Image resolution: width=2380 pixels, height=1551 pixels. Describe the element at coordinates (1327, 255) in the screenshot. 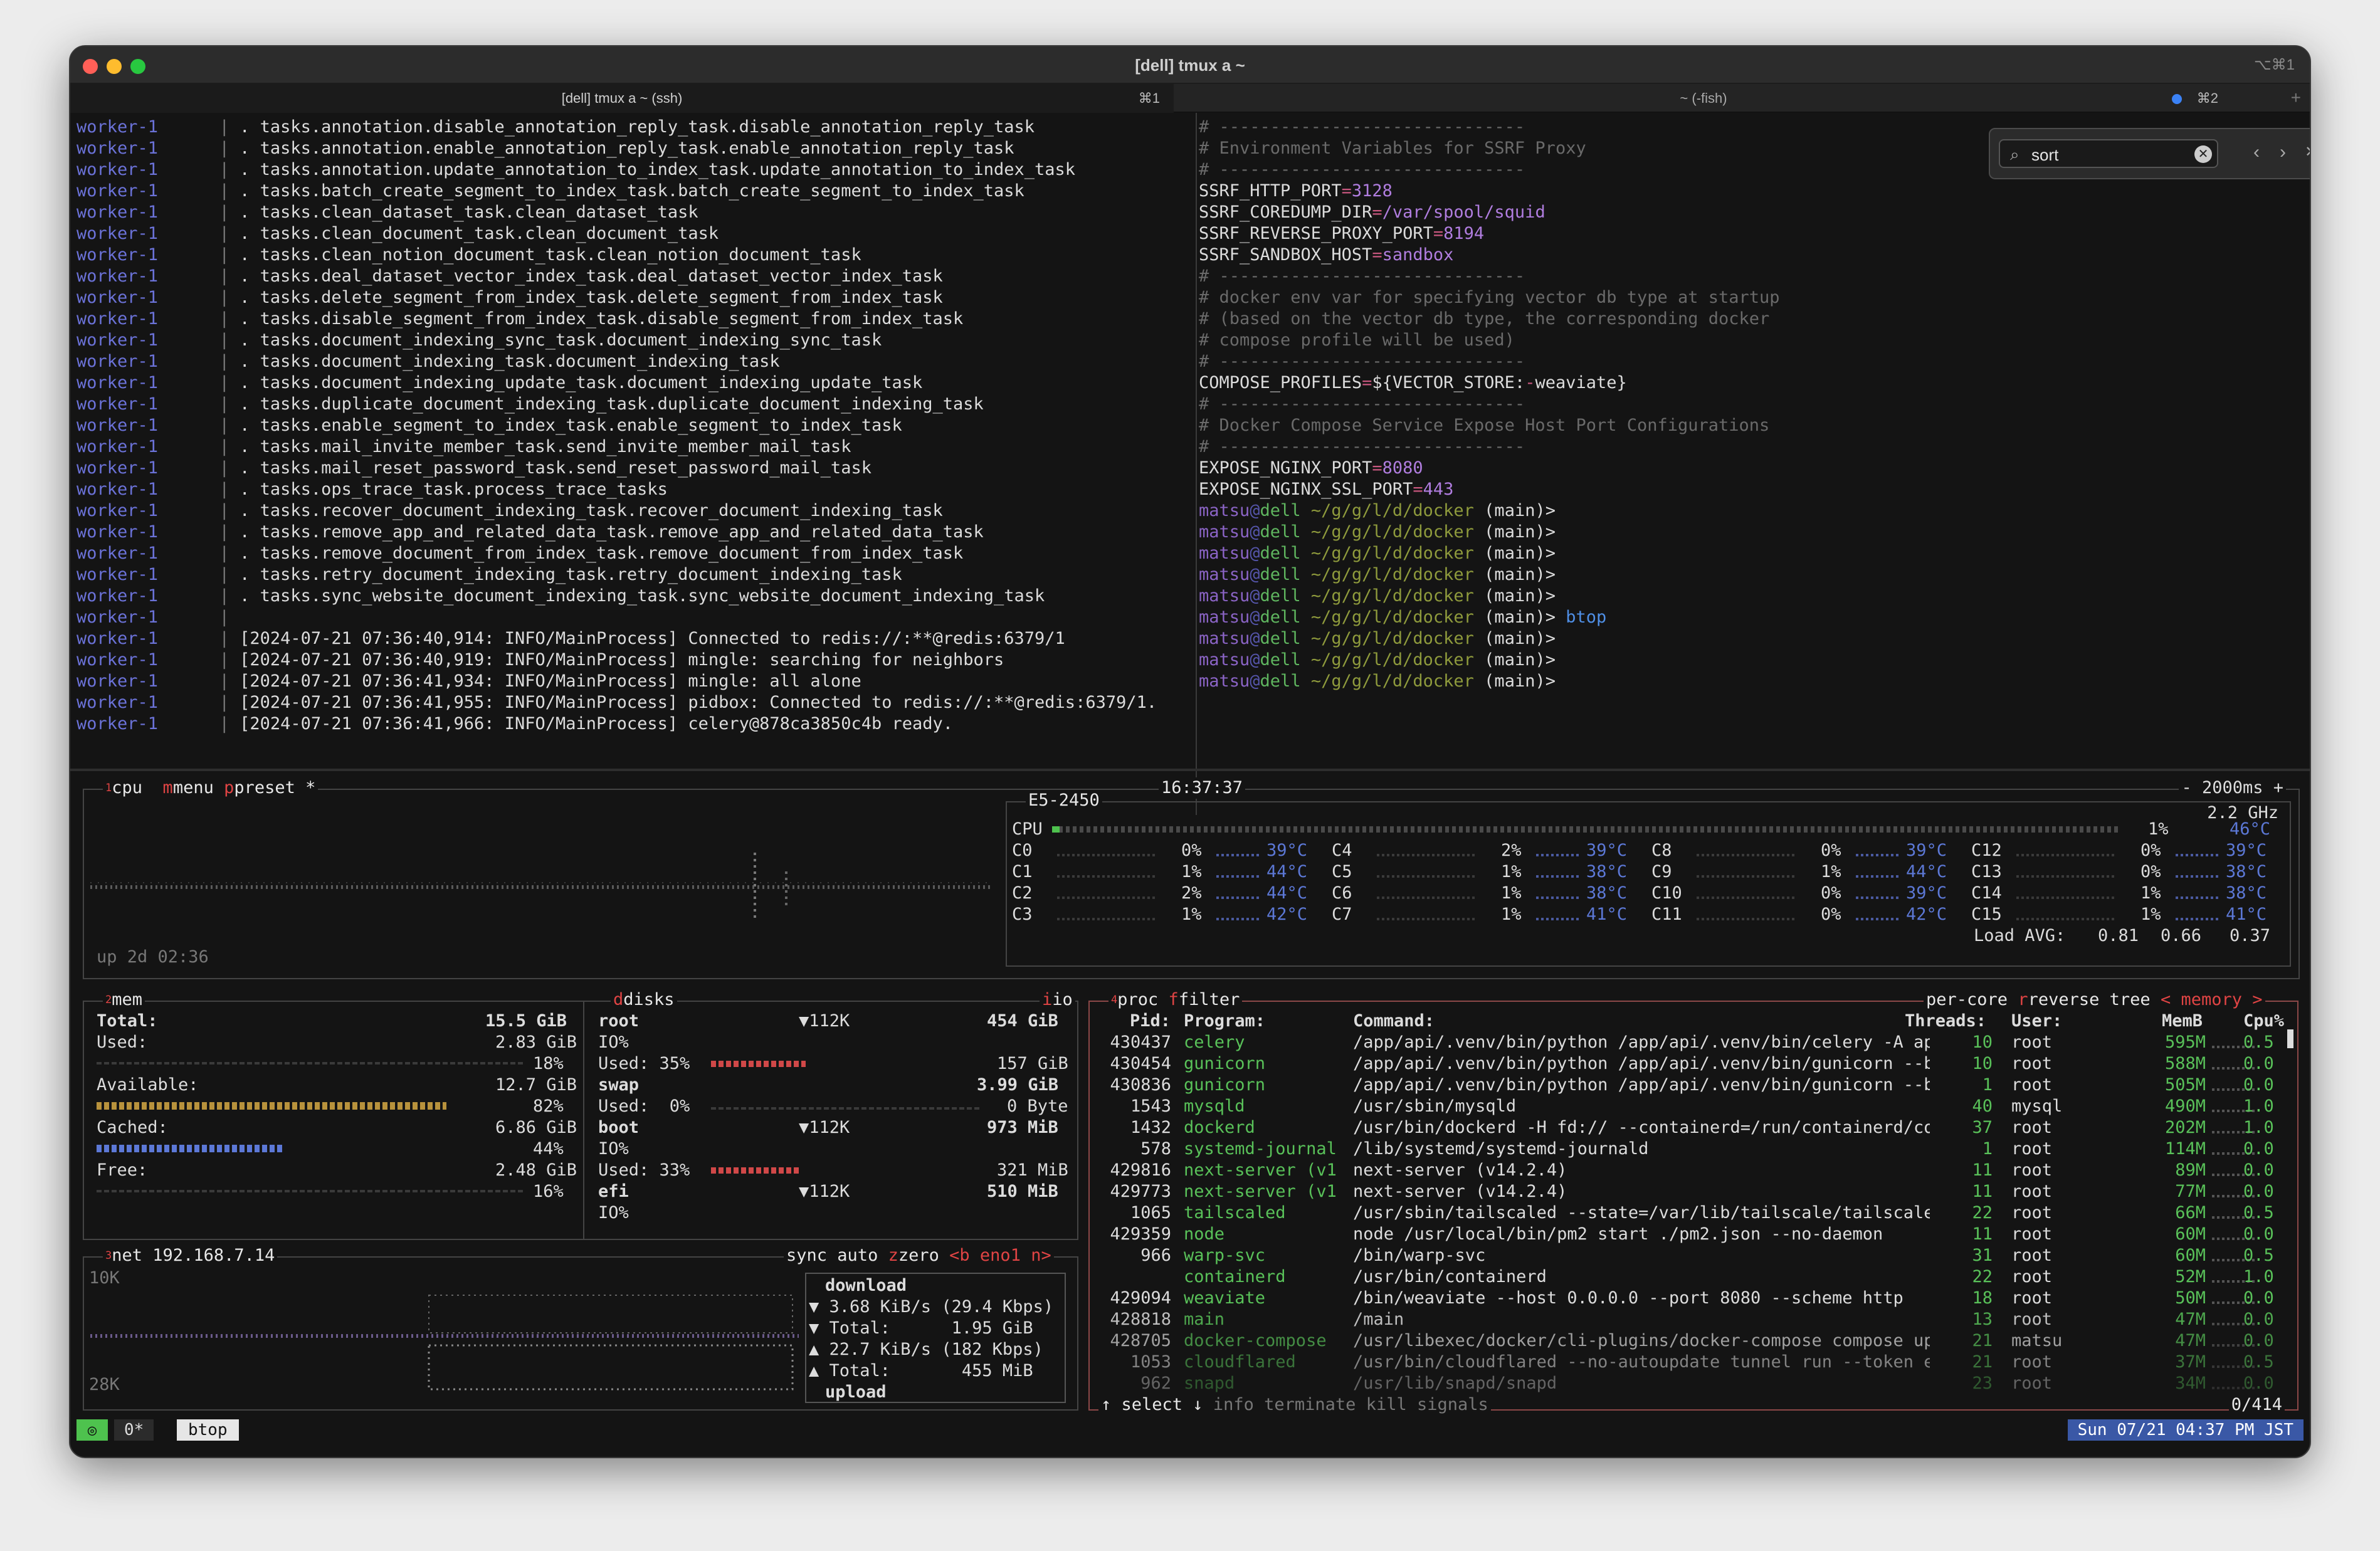

I see `env-line: SSRF_SANDBOX_HOST=sandbox` at that location.